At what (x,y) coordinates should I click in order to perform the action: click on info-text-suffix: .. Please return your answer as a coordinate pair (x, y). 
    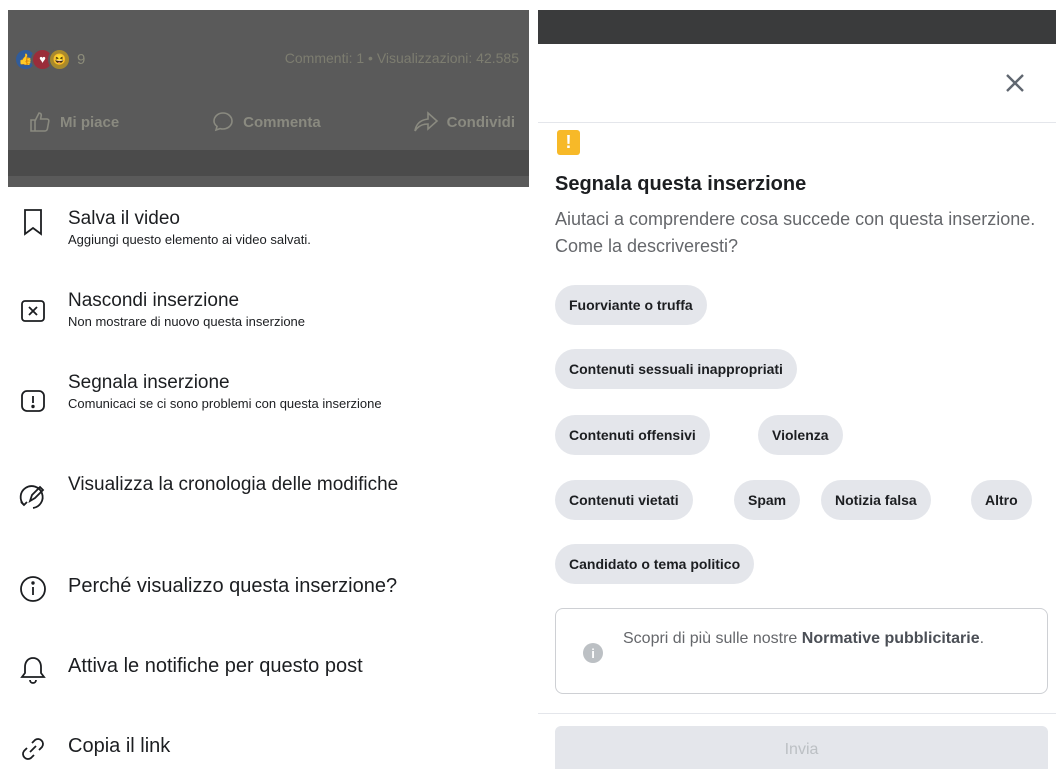
    Looking at the image, I should click on (982, 638).